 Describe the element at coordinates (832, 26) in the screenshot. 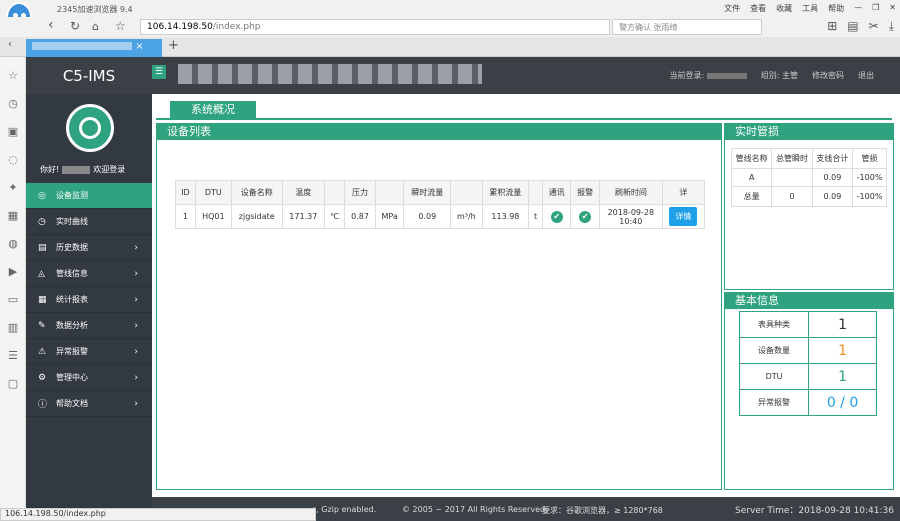

I see `grid-icon: ⊞` at that location.